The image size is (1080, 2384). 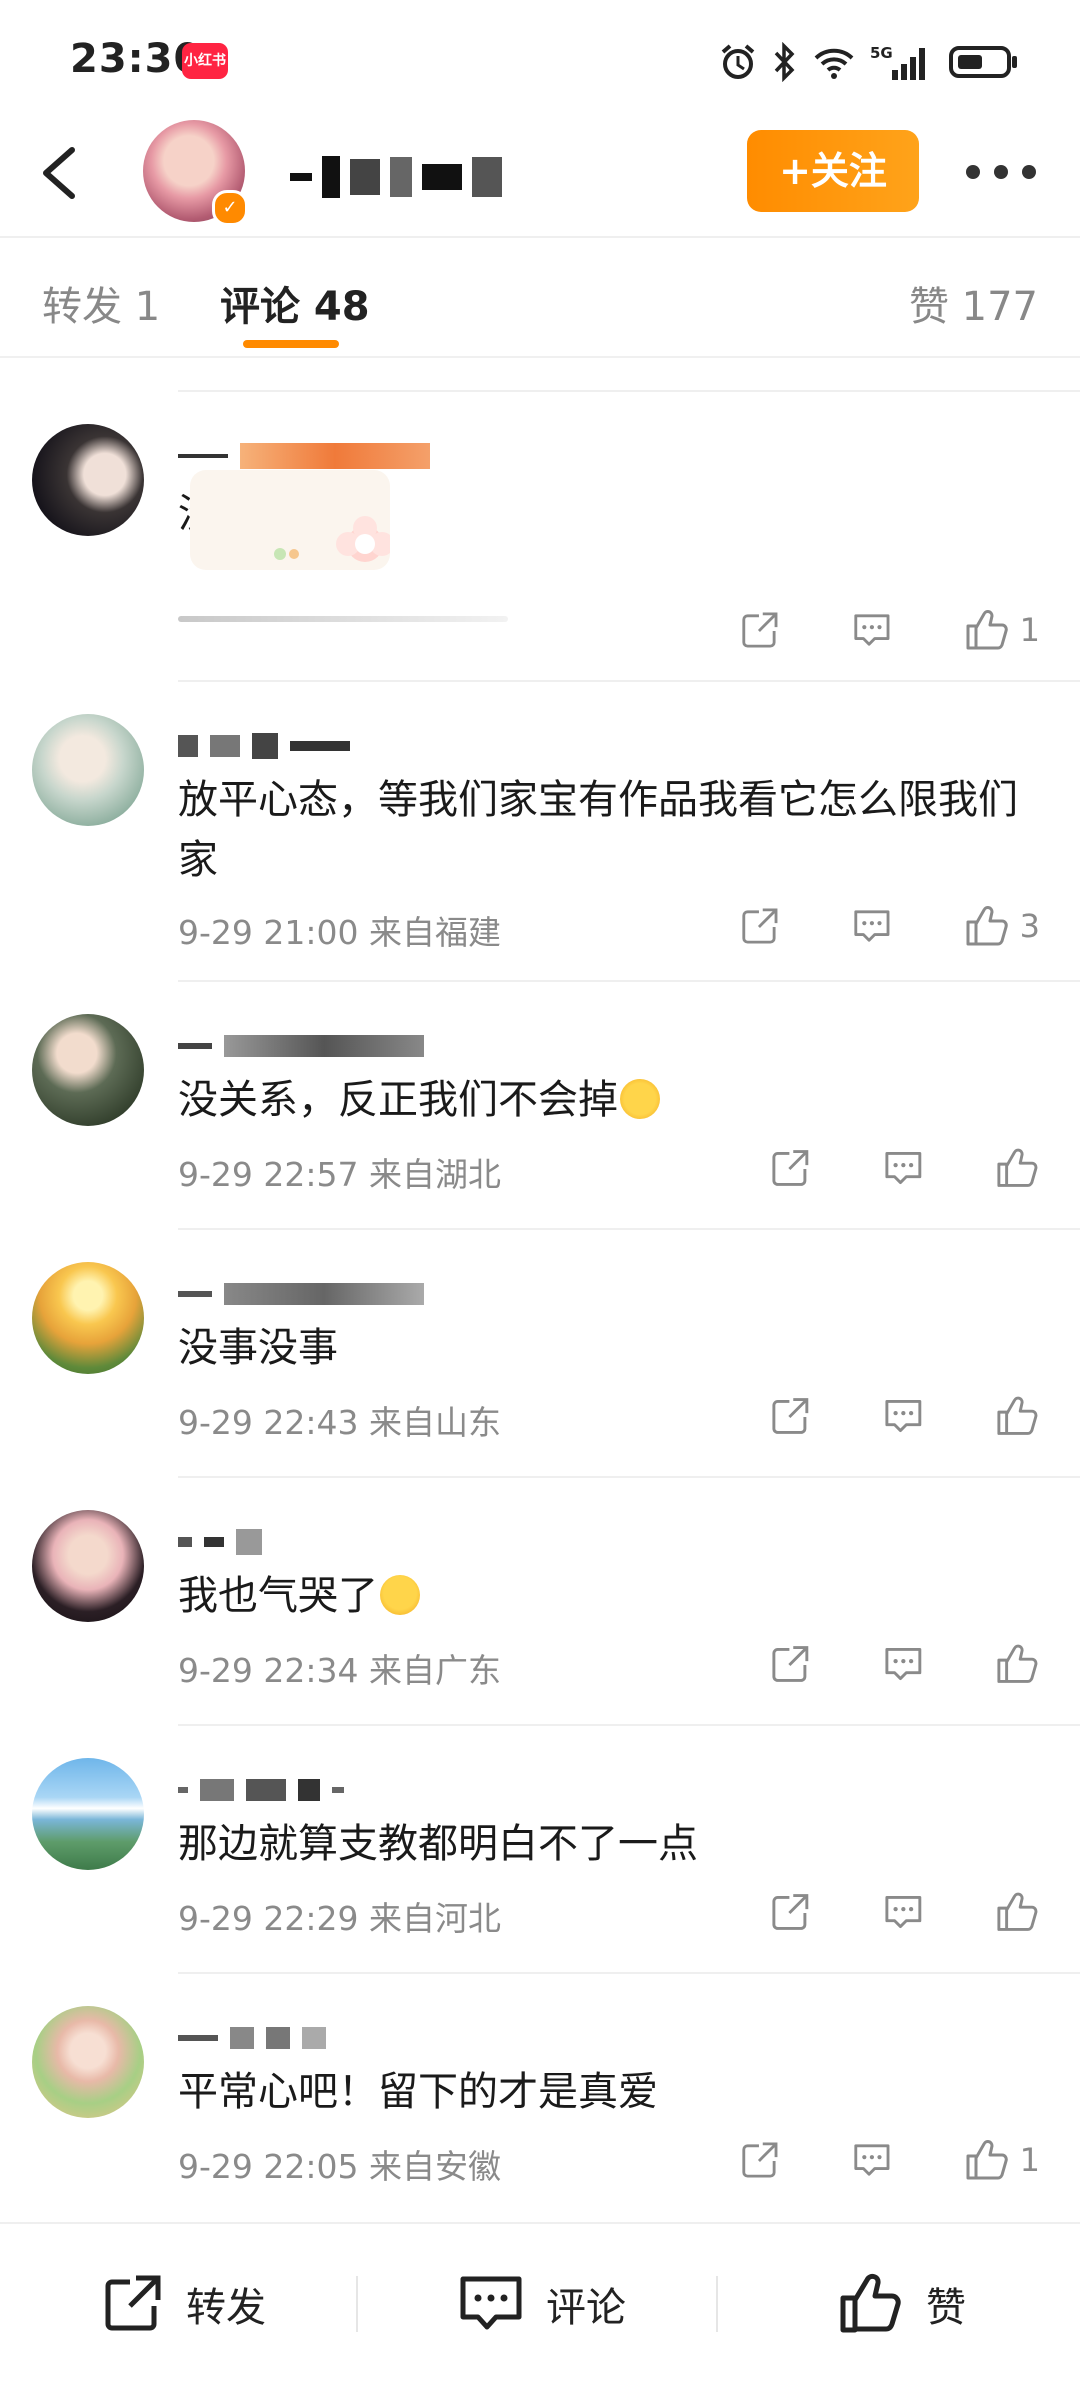 I want to click on comment-text: 那边就算支教都明白不了一点, so click(x=438, y=1844).